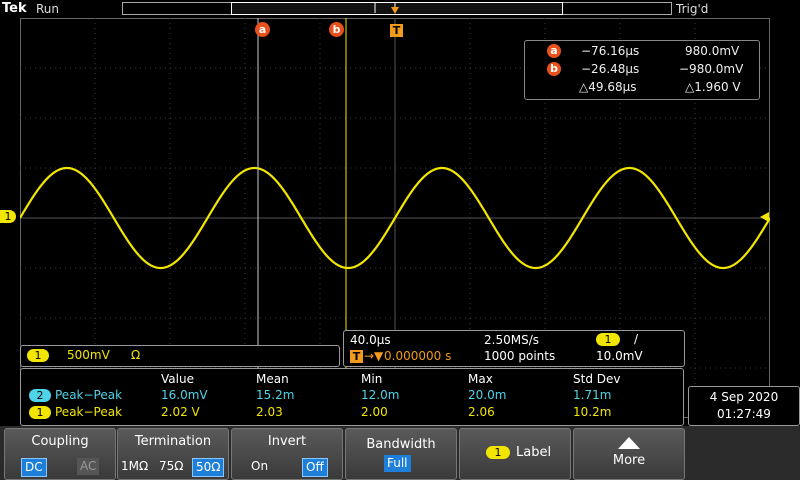 Image resolution: width=800 pixels, height=480 pixels. I want to click on meas-value: 2.02 V, so click(180, 412).